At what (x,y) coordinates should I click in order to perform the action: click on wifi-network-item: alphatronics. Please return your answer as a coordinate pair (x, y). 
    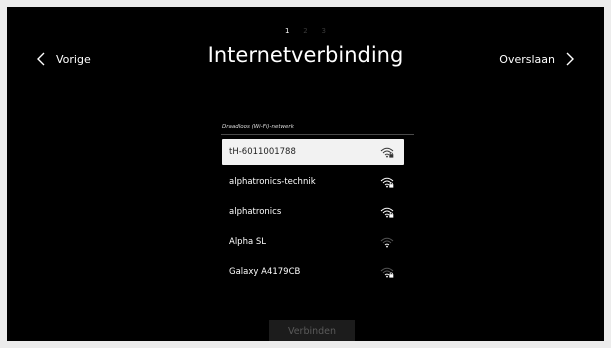
    Looking at the image, I should click on (313, 212).